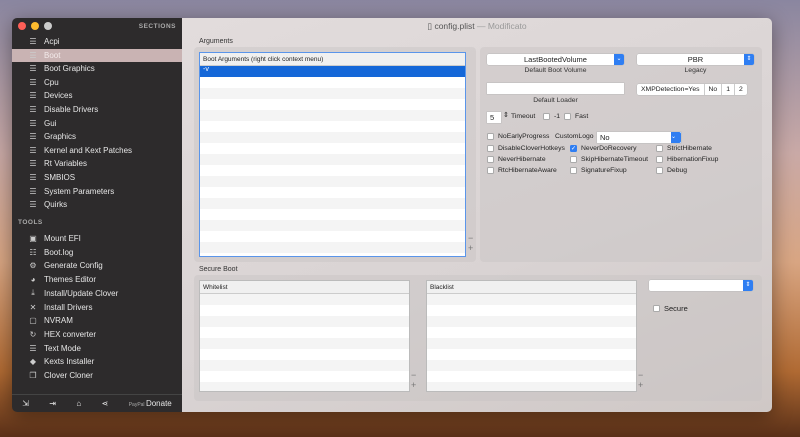 The width and height of the screenshot is (800, 437). I want to click on tool-item-nvram: ▢ NVRAM, so click(97, 320).